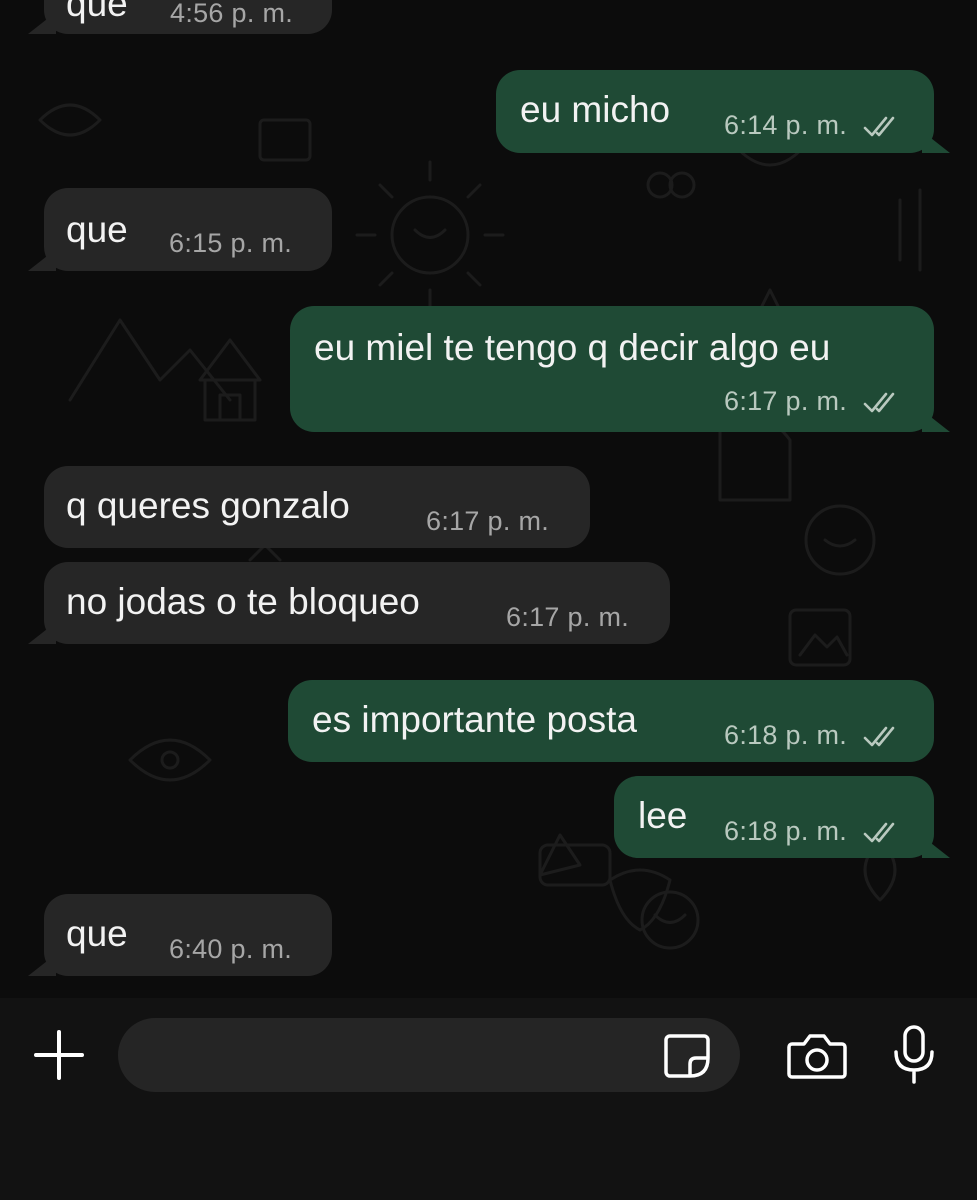 This screenshot has height=1200, width=977. I want to click on message-text: no jodas o te bloqueo, so click(243, 601).